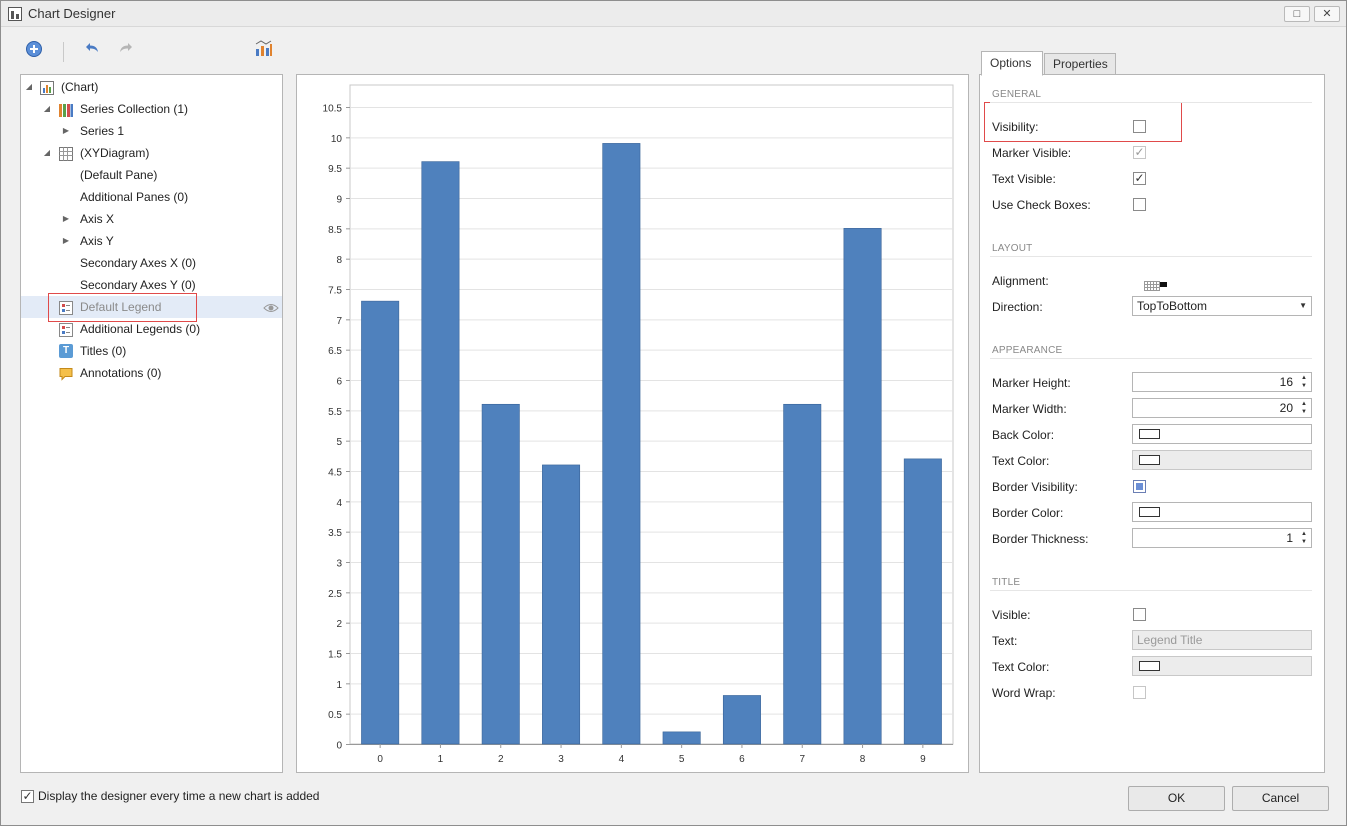 Image resolution: width=1347 pixels, height=826 pixels. Describe the element at coordinates (335, 412) in the screenshot. I see `y-tick-label: 5.5` at that location.